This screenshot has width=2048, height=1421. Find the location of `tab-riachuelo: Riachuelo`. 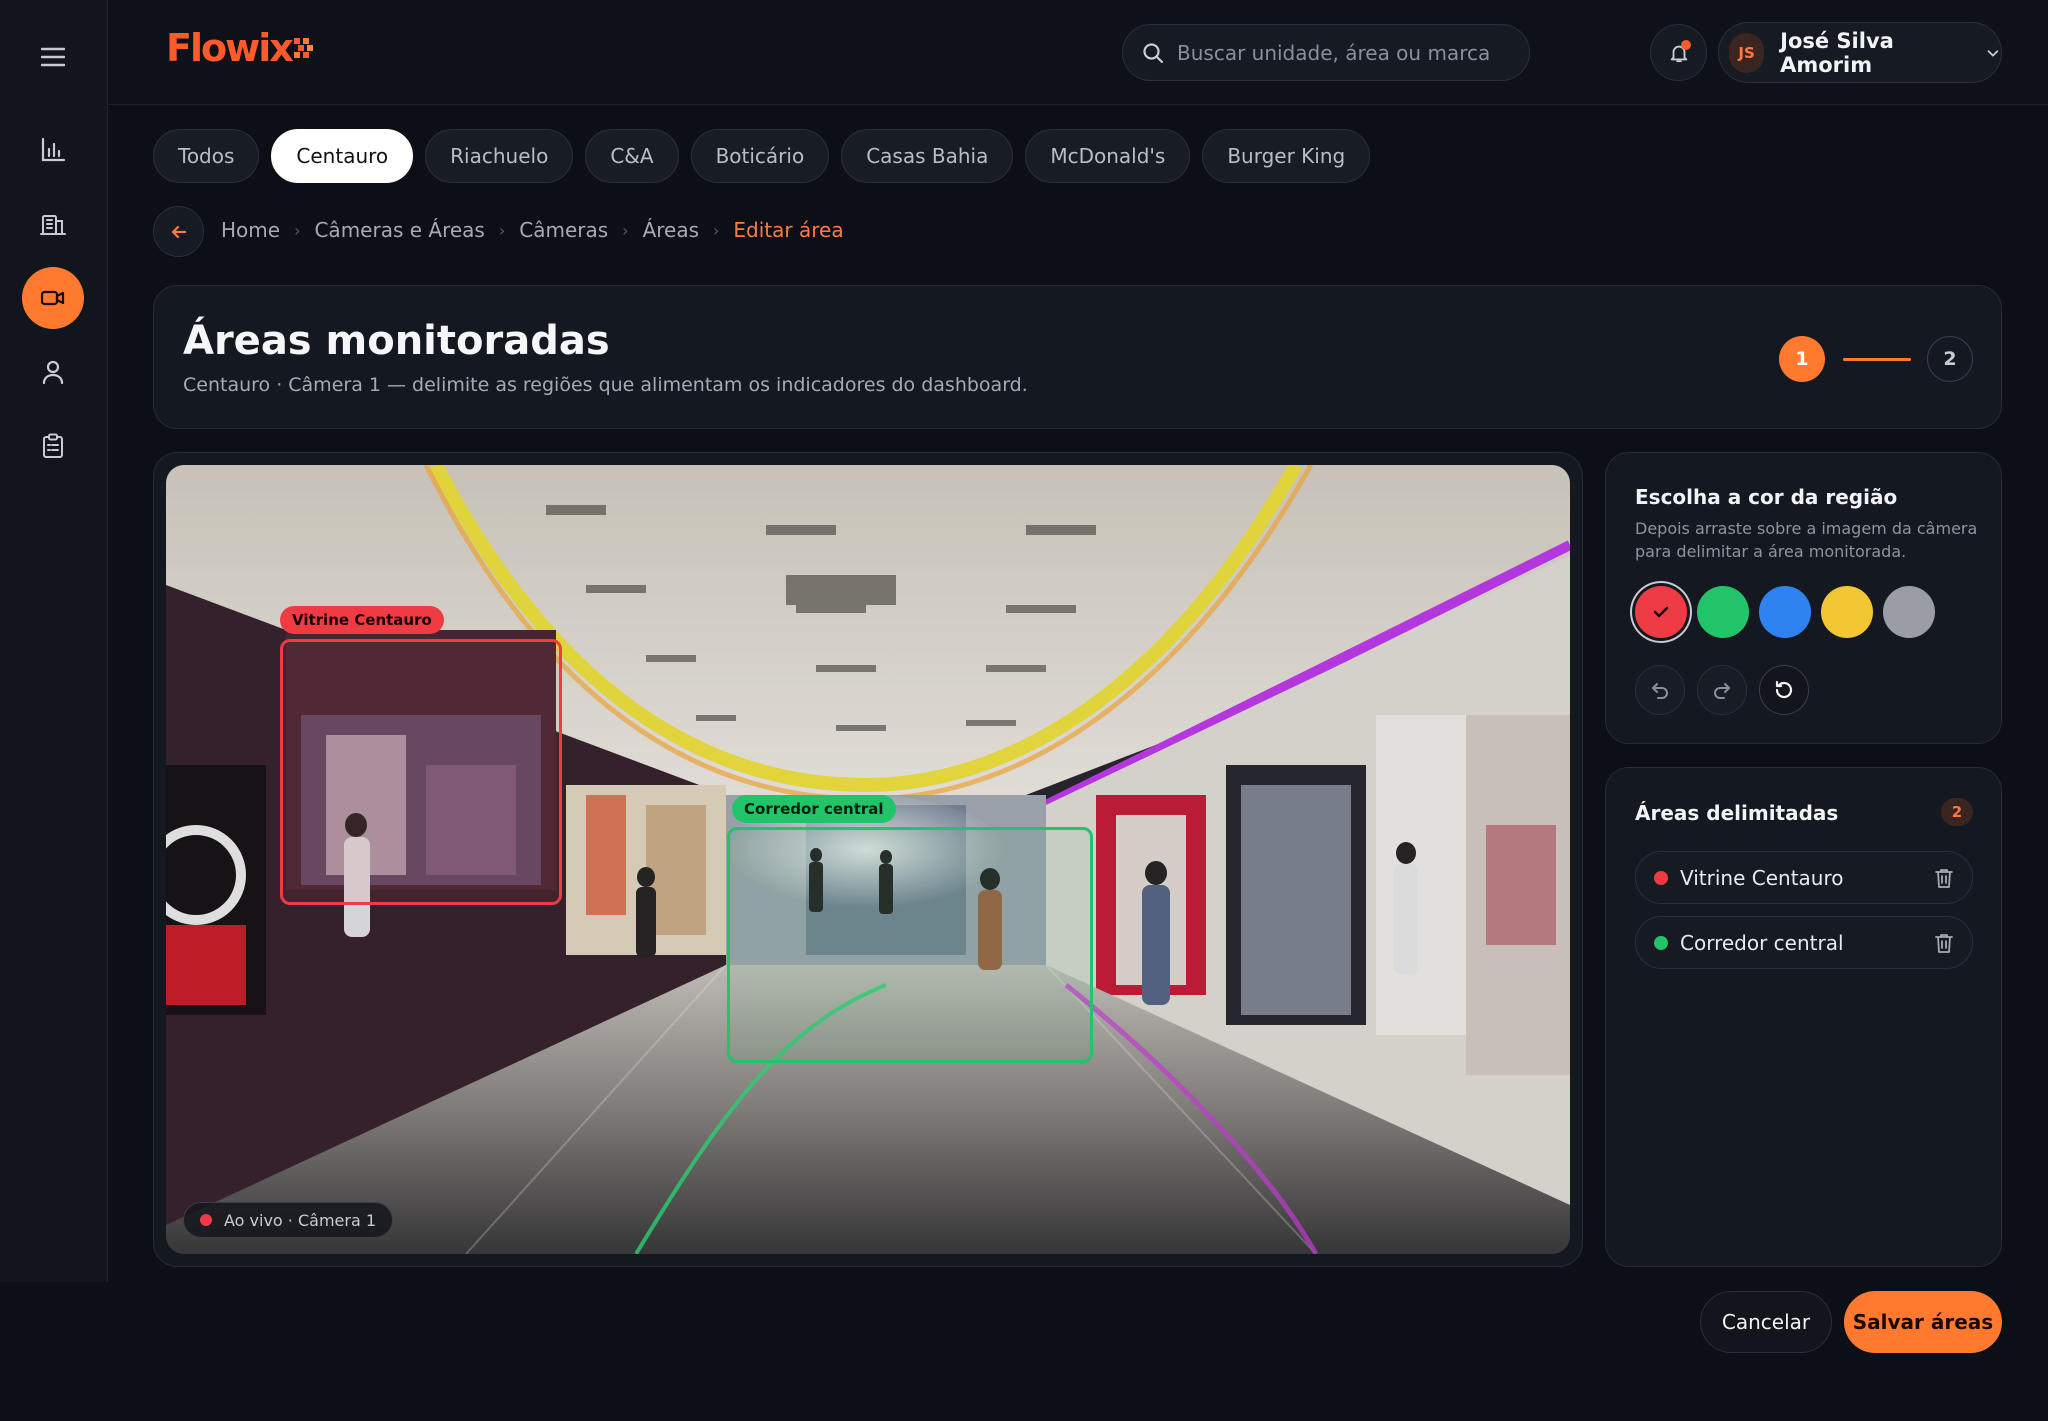

tab-riachuelo: Riachuelo is located at coordinates (499, 156).